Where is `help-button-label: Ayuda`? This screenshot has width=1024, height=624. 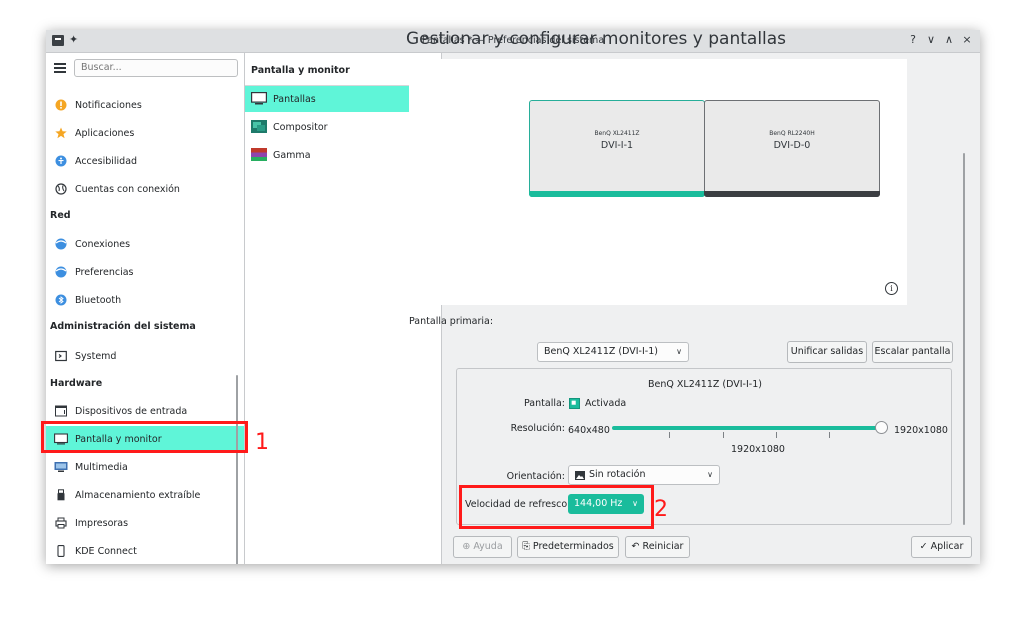
help-button-label: Ayuda is located at coordinates (488, 546).